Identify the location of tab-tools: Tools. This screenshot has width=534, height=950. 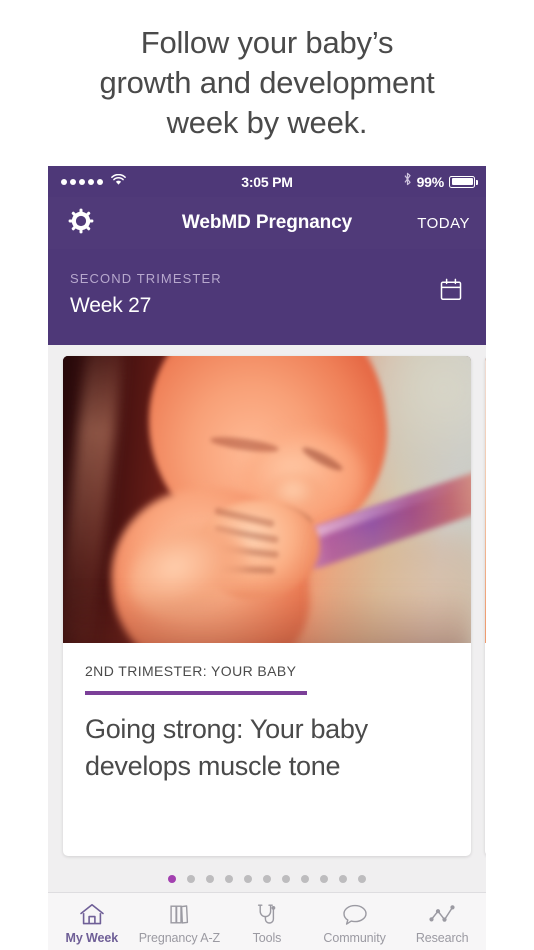
(267, 921).